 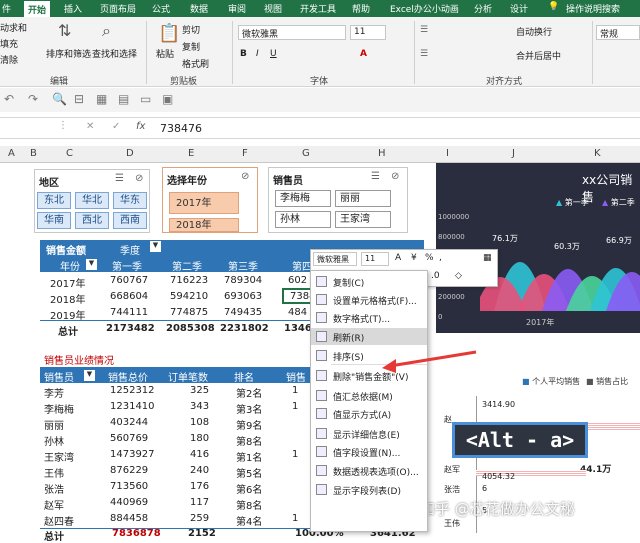 I want to click on col-header: G, so click(x=306, y=153).